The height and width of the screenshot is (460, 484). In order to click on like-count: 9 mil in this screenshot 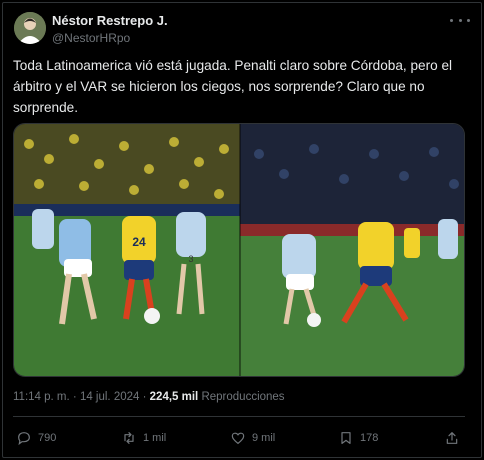, I will do `click(264, 438)`.